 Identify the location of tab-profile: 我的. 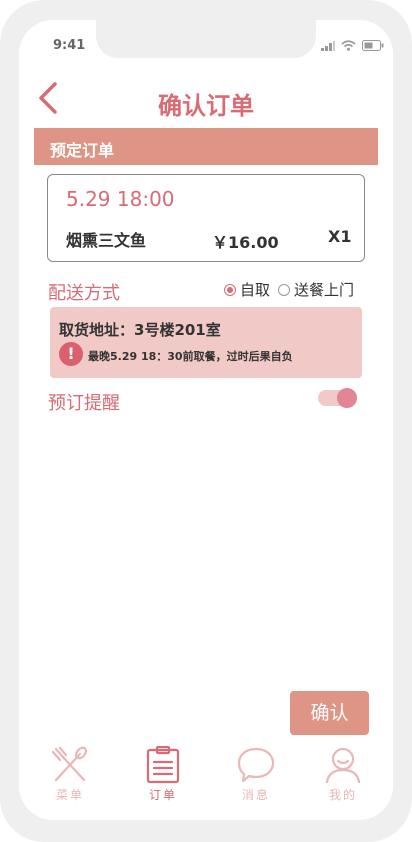
(343, 776).